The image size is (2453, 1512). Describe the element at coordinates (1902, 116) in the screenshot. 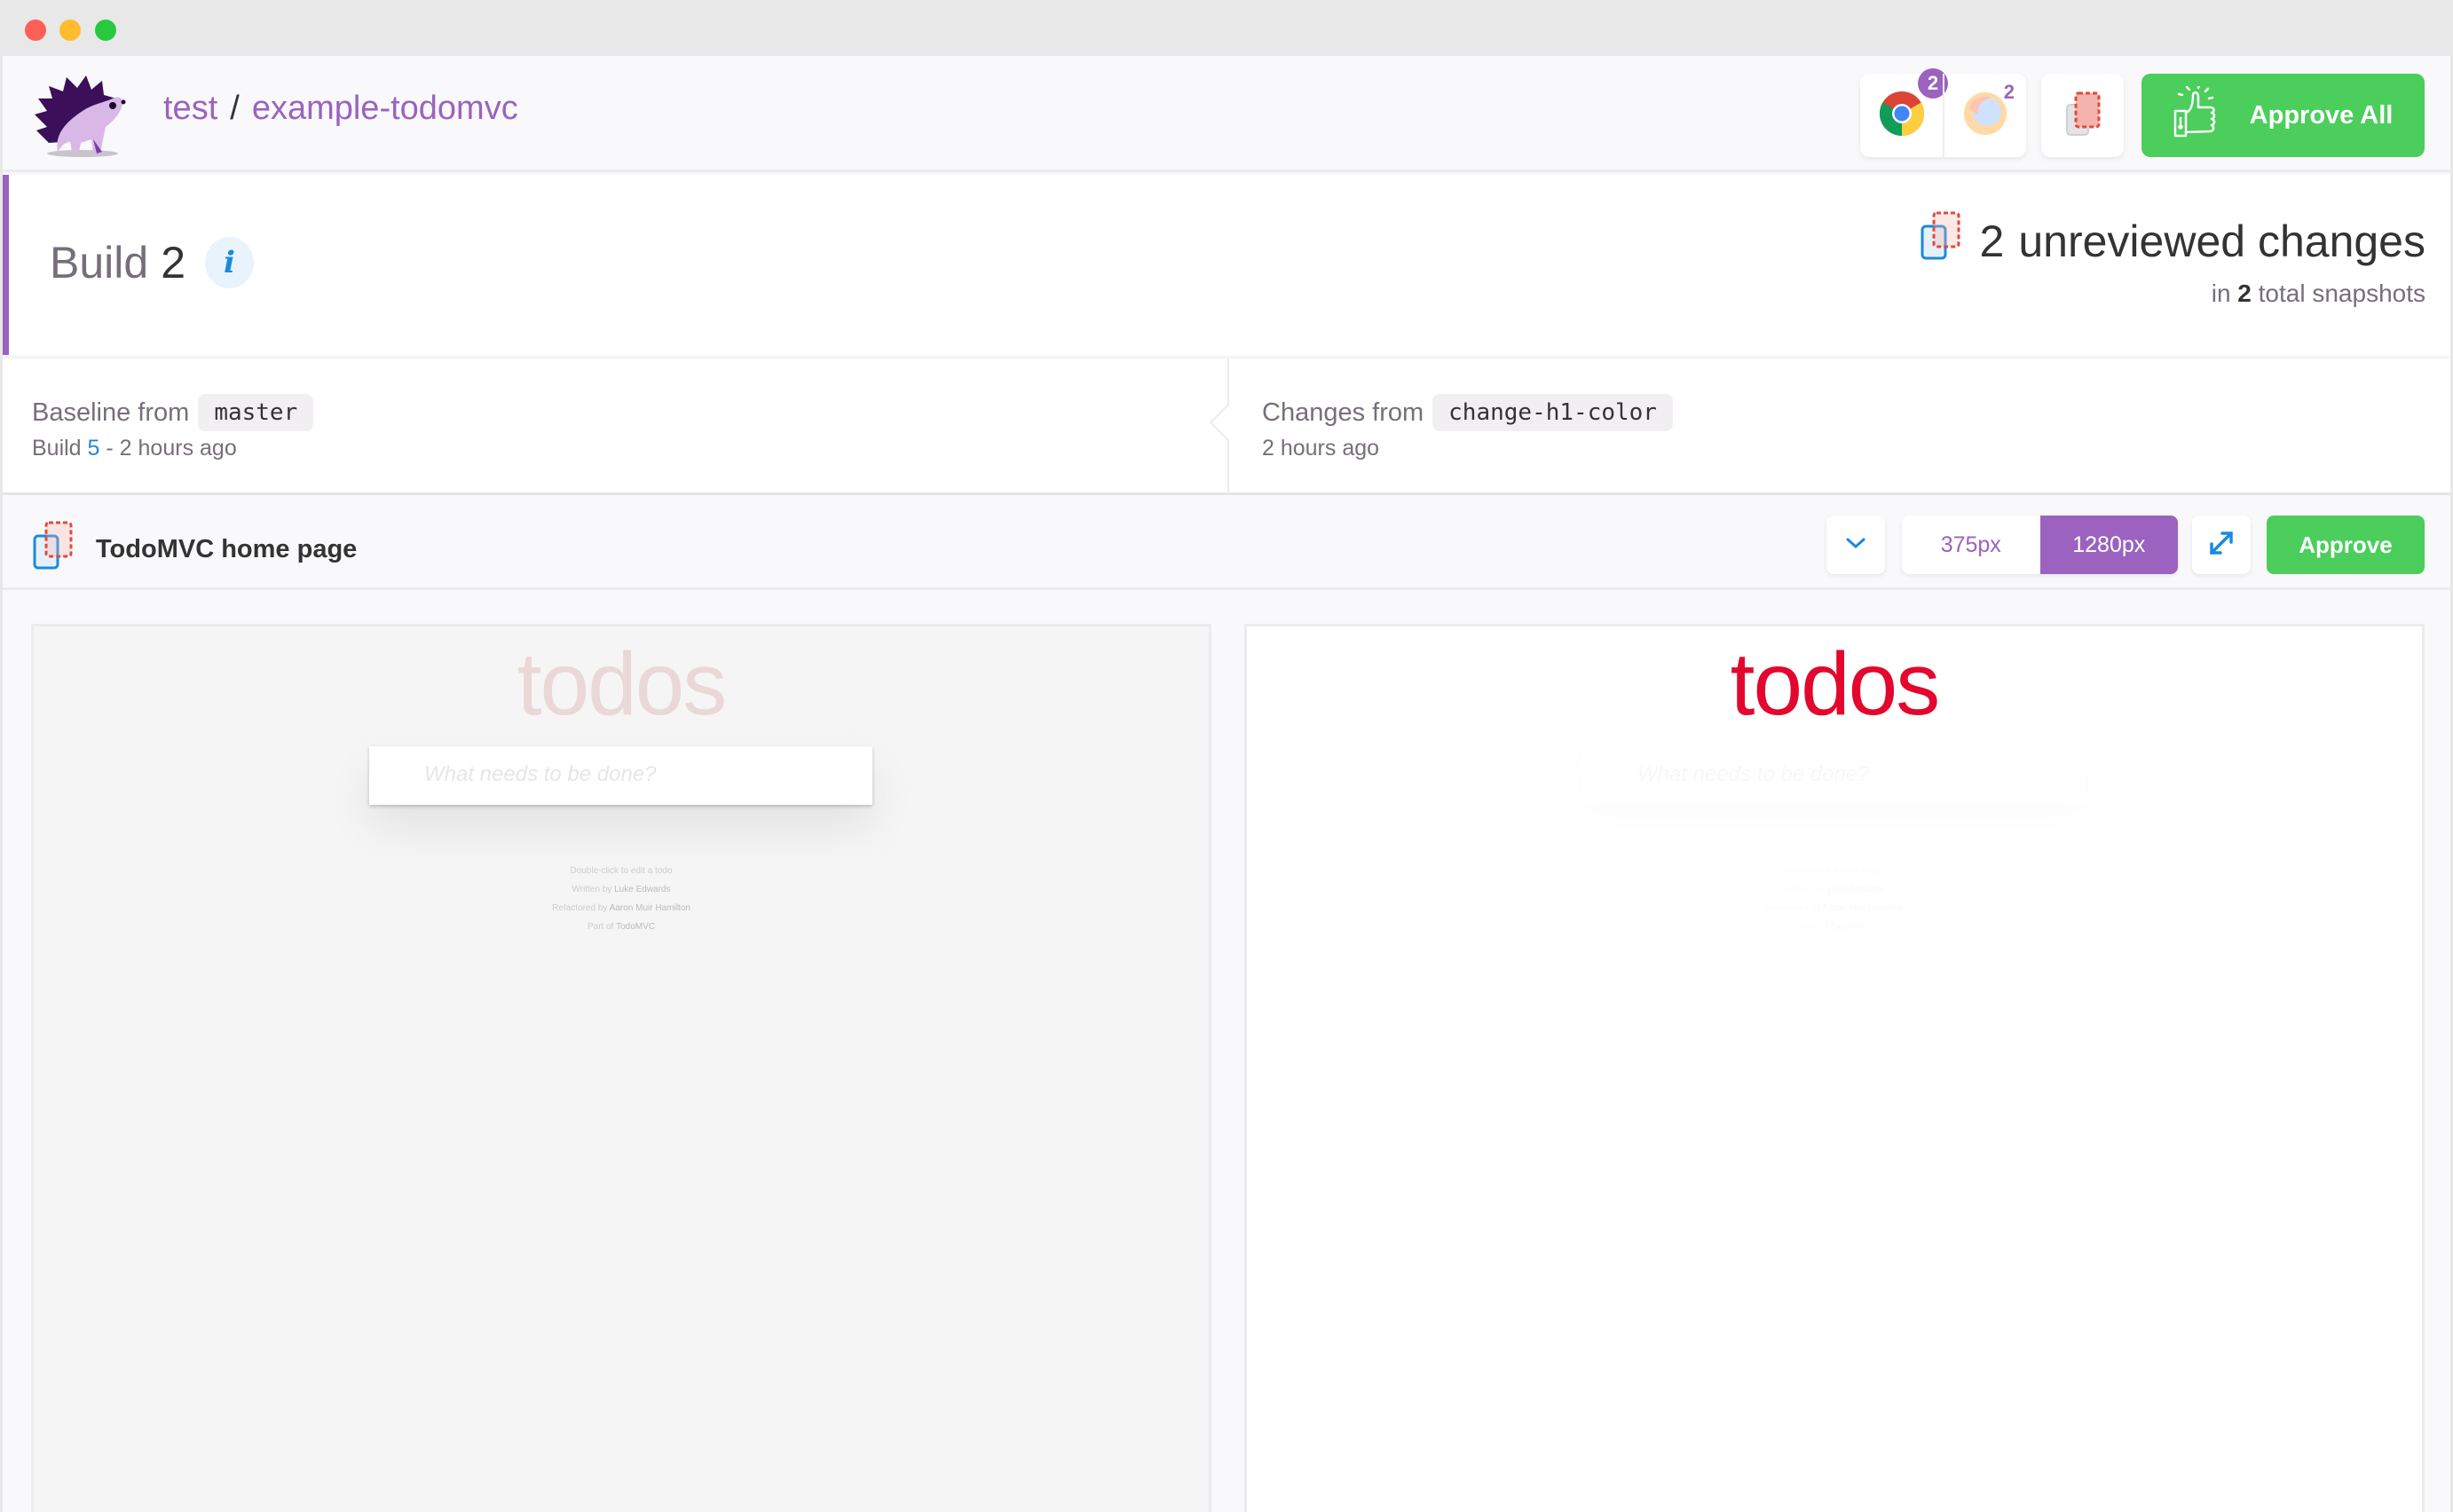

I see `chrome-icon` at that location.